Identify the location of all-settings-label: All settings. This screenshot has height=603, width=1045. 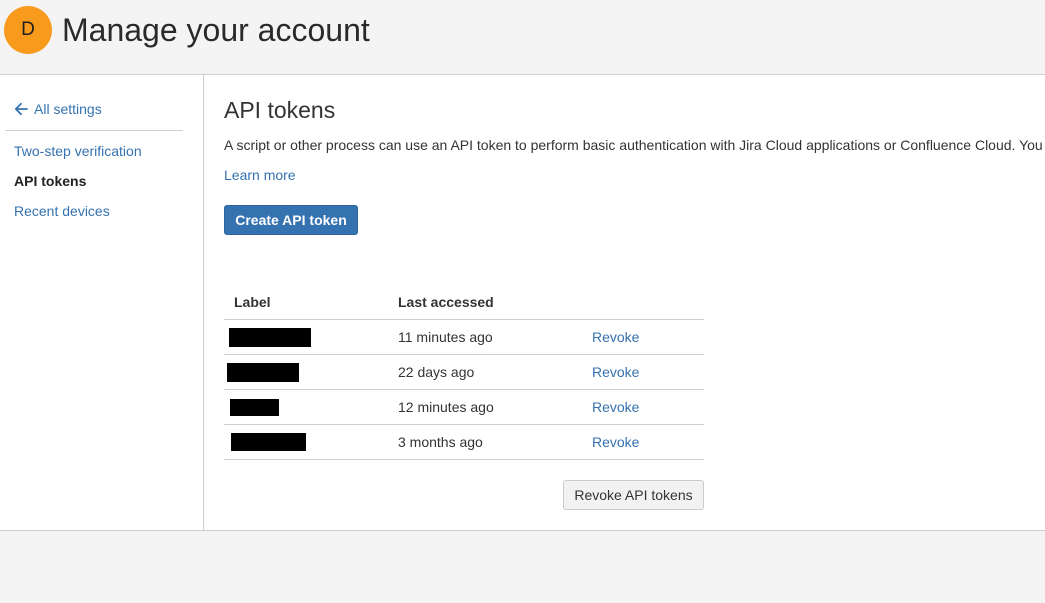
(68, 109).